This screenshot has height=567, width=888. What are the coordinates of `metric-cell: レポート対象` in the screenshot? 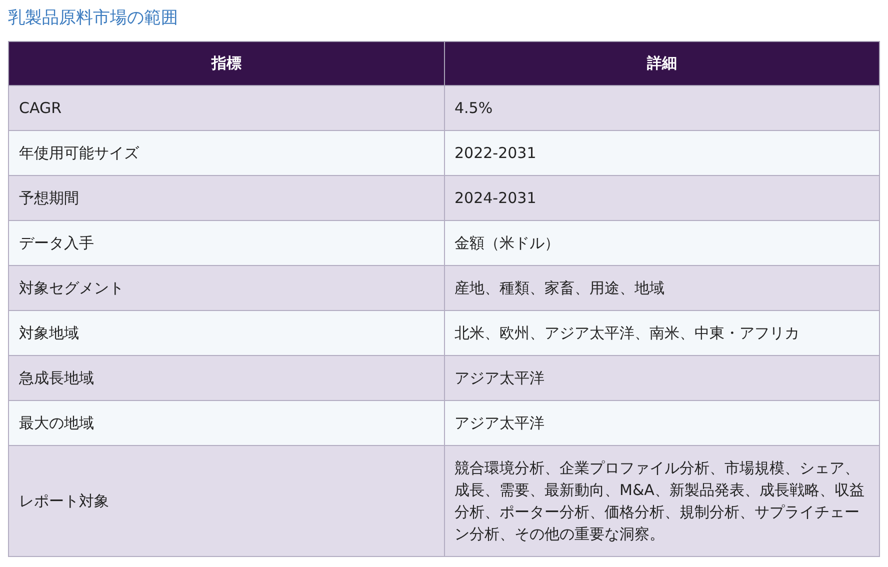 It's located at (226, 501).